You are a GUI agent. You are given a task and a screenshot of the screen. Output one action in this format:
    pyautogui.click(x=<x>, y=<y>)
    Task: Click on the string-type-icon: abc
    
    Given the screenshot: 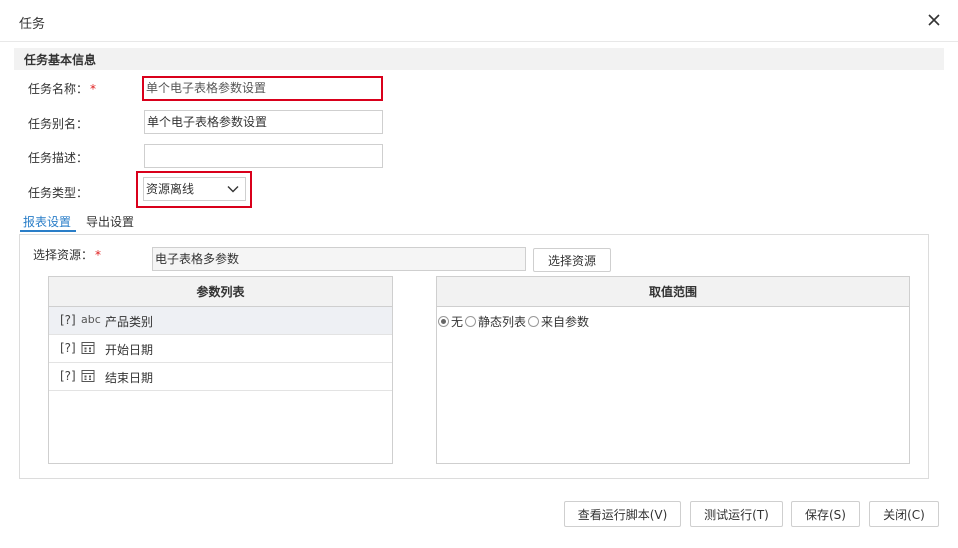 What is the action you would take?
    pyautogui.click(x=91, y=319)
    